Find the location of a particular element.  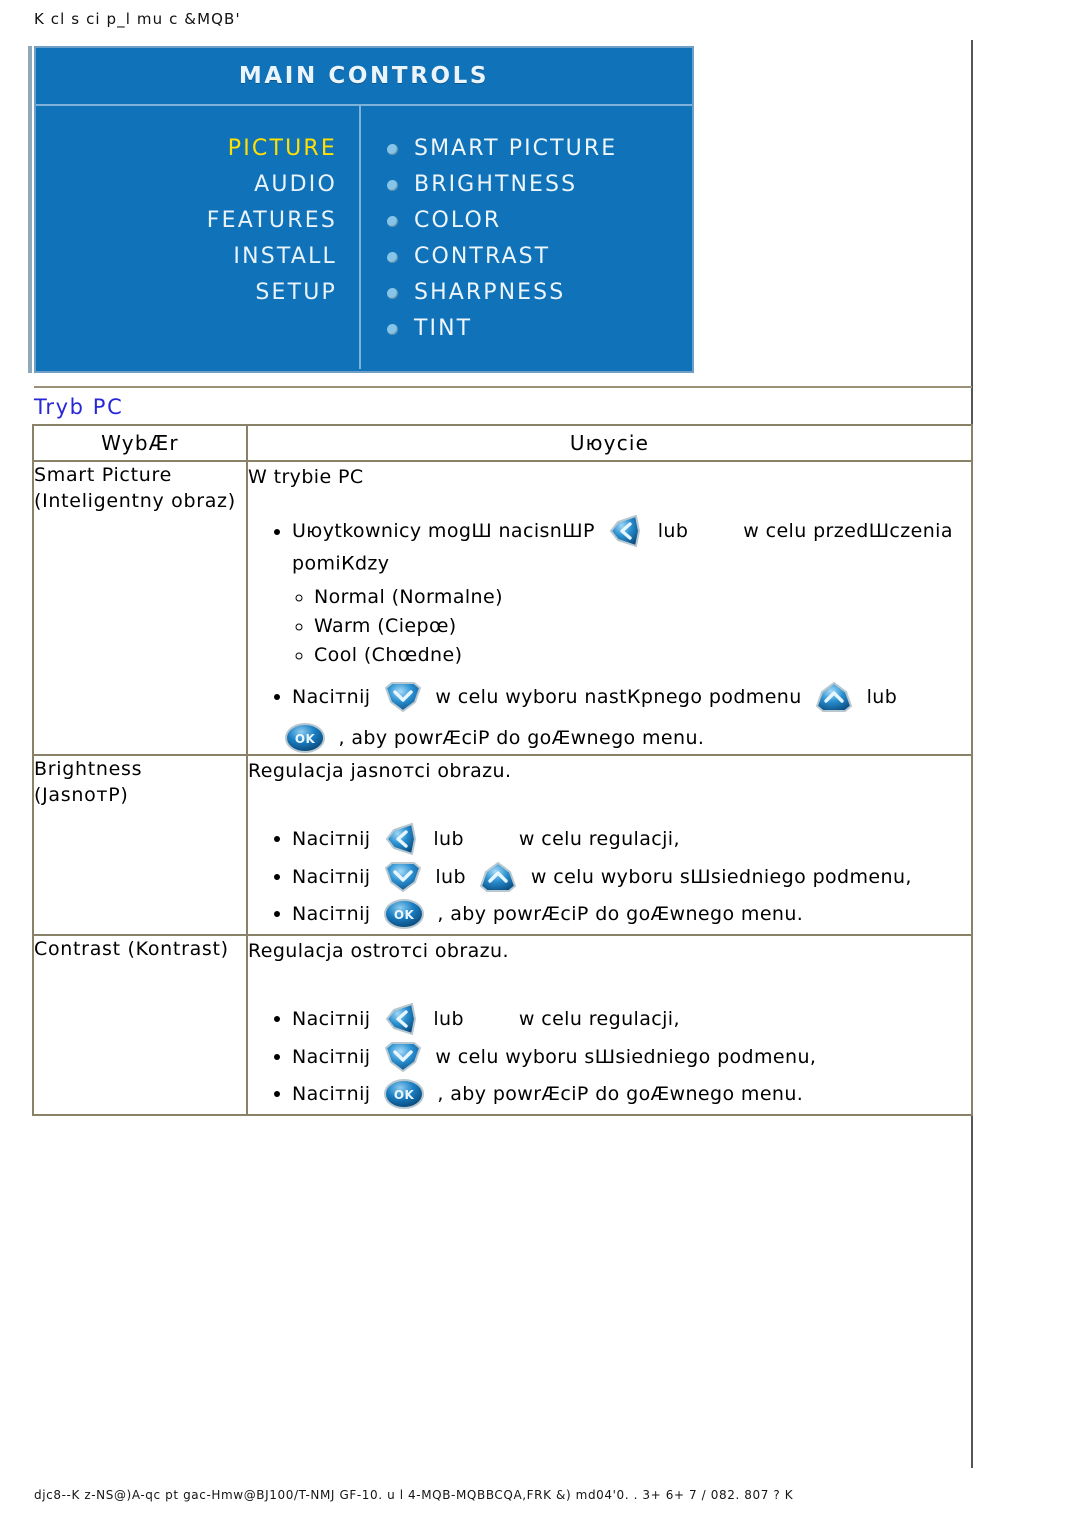

list-item: Normal (Normalne) is located at coordinates (642, 597).